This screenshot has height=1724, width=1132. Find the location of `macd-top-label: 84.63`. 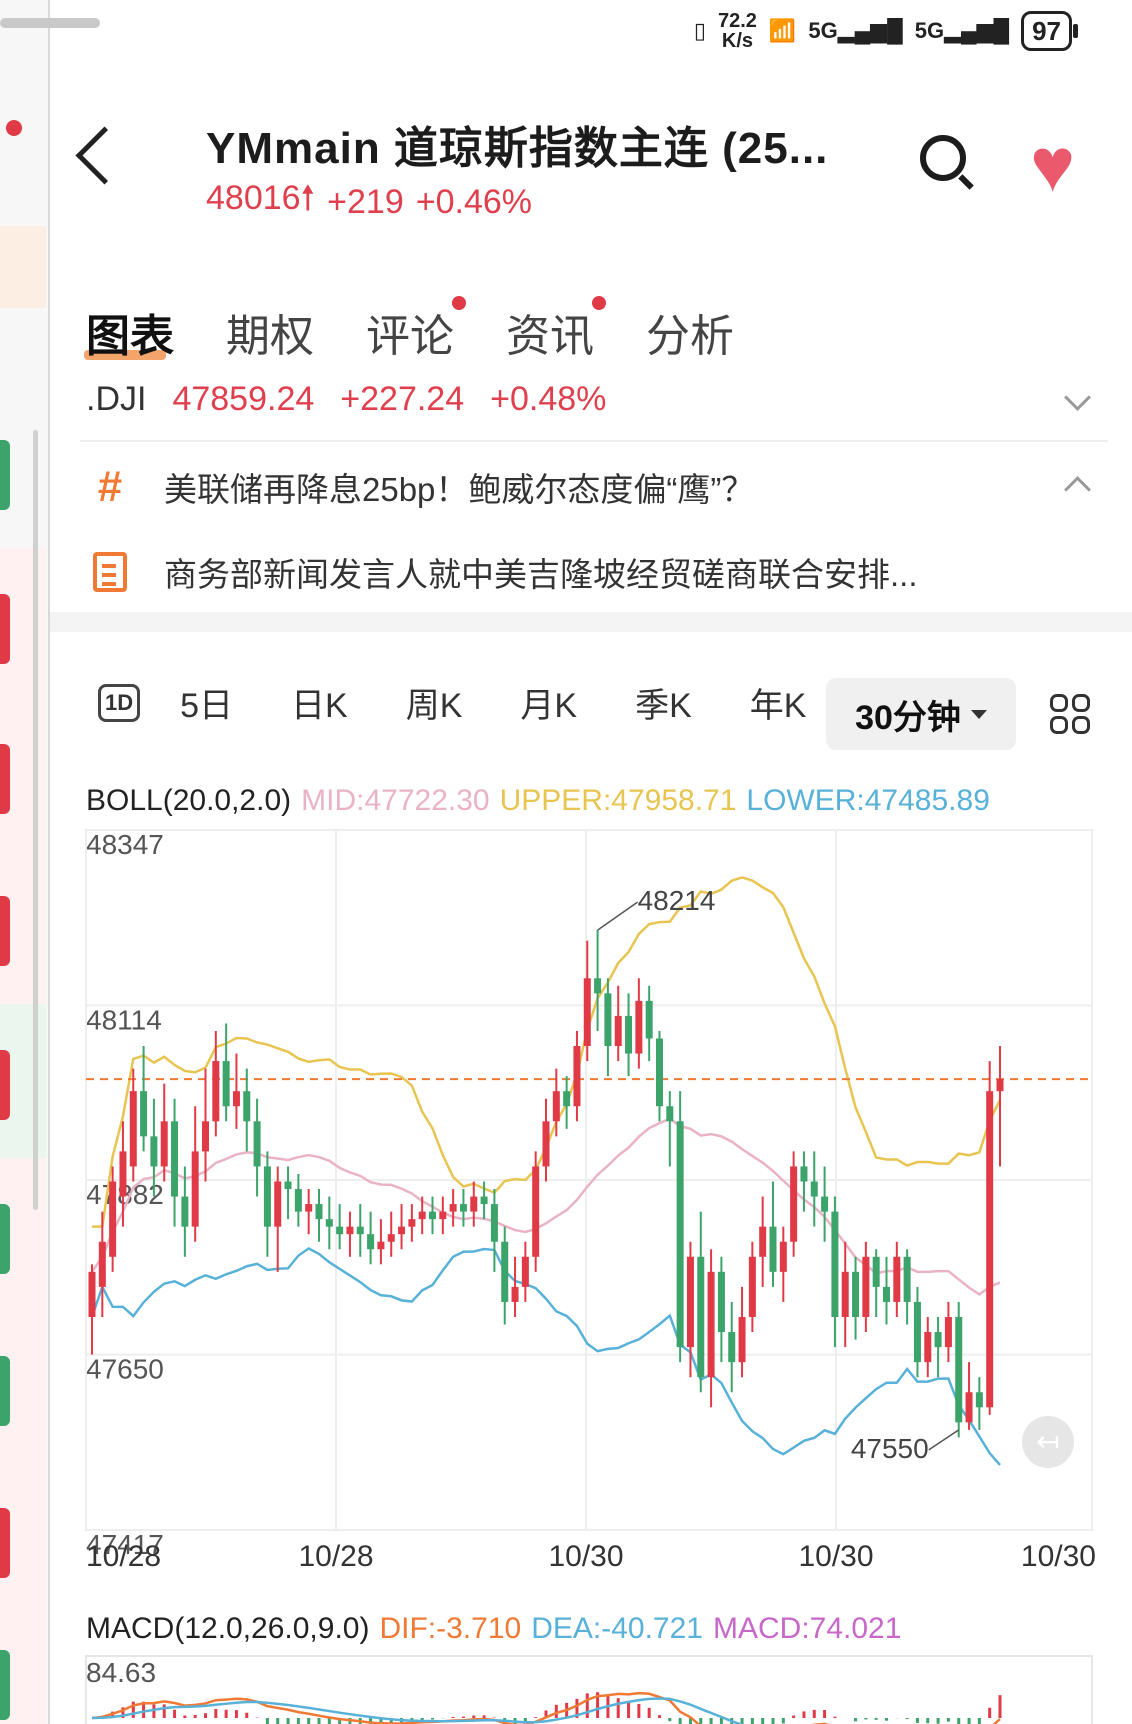

macd-top-label: 84.63 is located at coordinates (121, 1672).